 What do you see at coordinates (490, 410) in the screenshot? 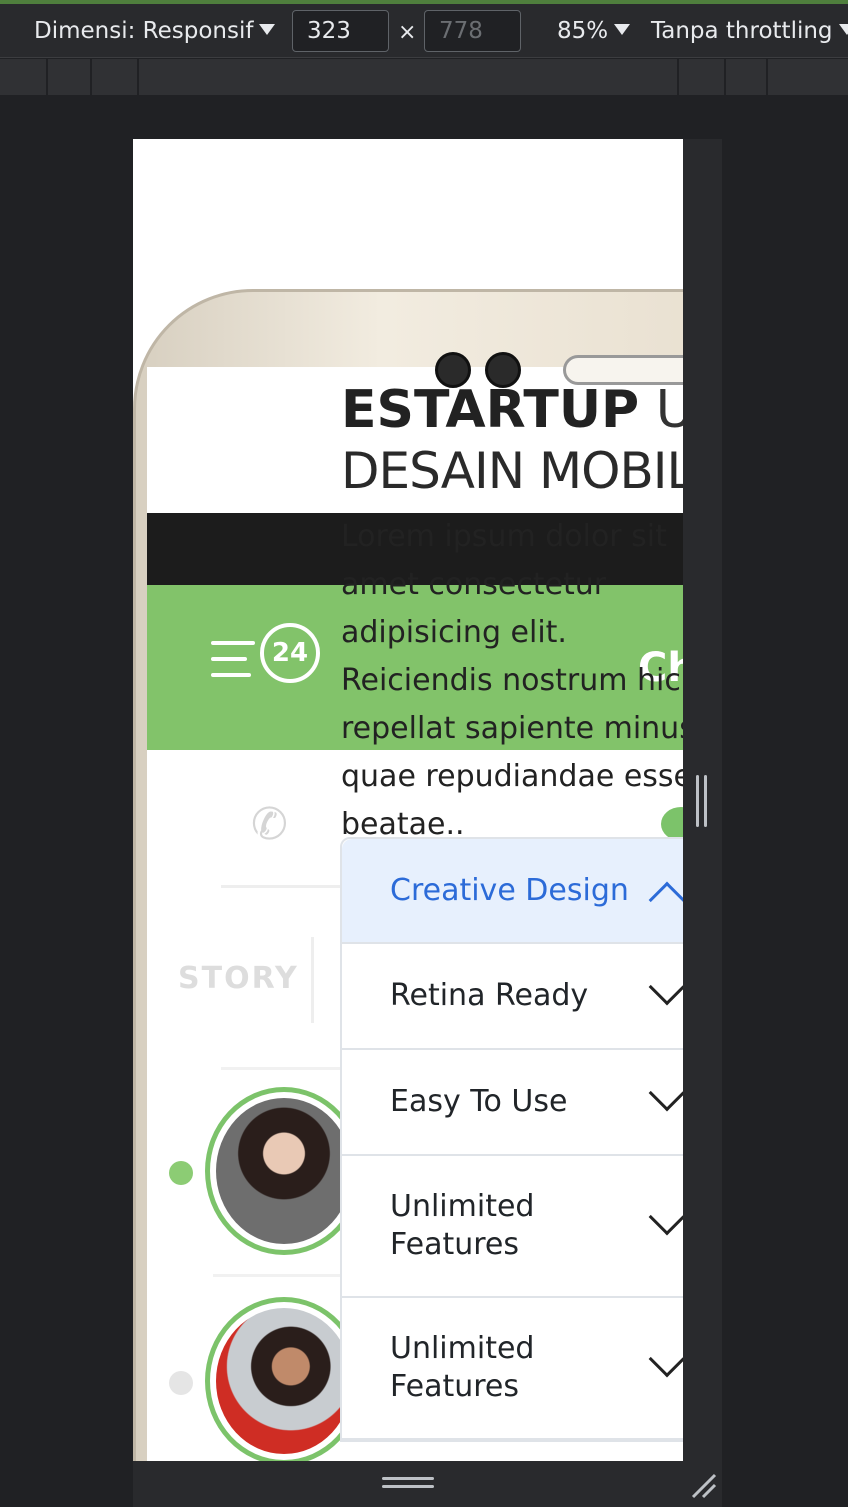
I see `title-bold: ESTARTUP` at bounding box center [490, 410].